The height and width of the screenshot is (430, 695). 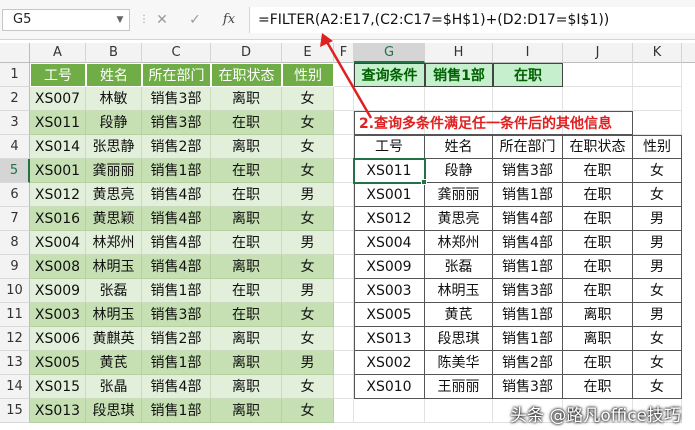 I want to click on annotation-arrow, so click(x=346, y=76).